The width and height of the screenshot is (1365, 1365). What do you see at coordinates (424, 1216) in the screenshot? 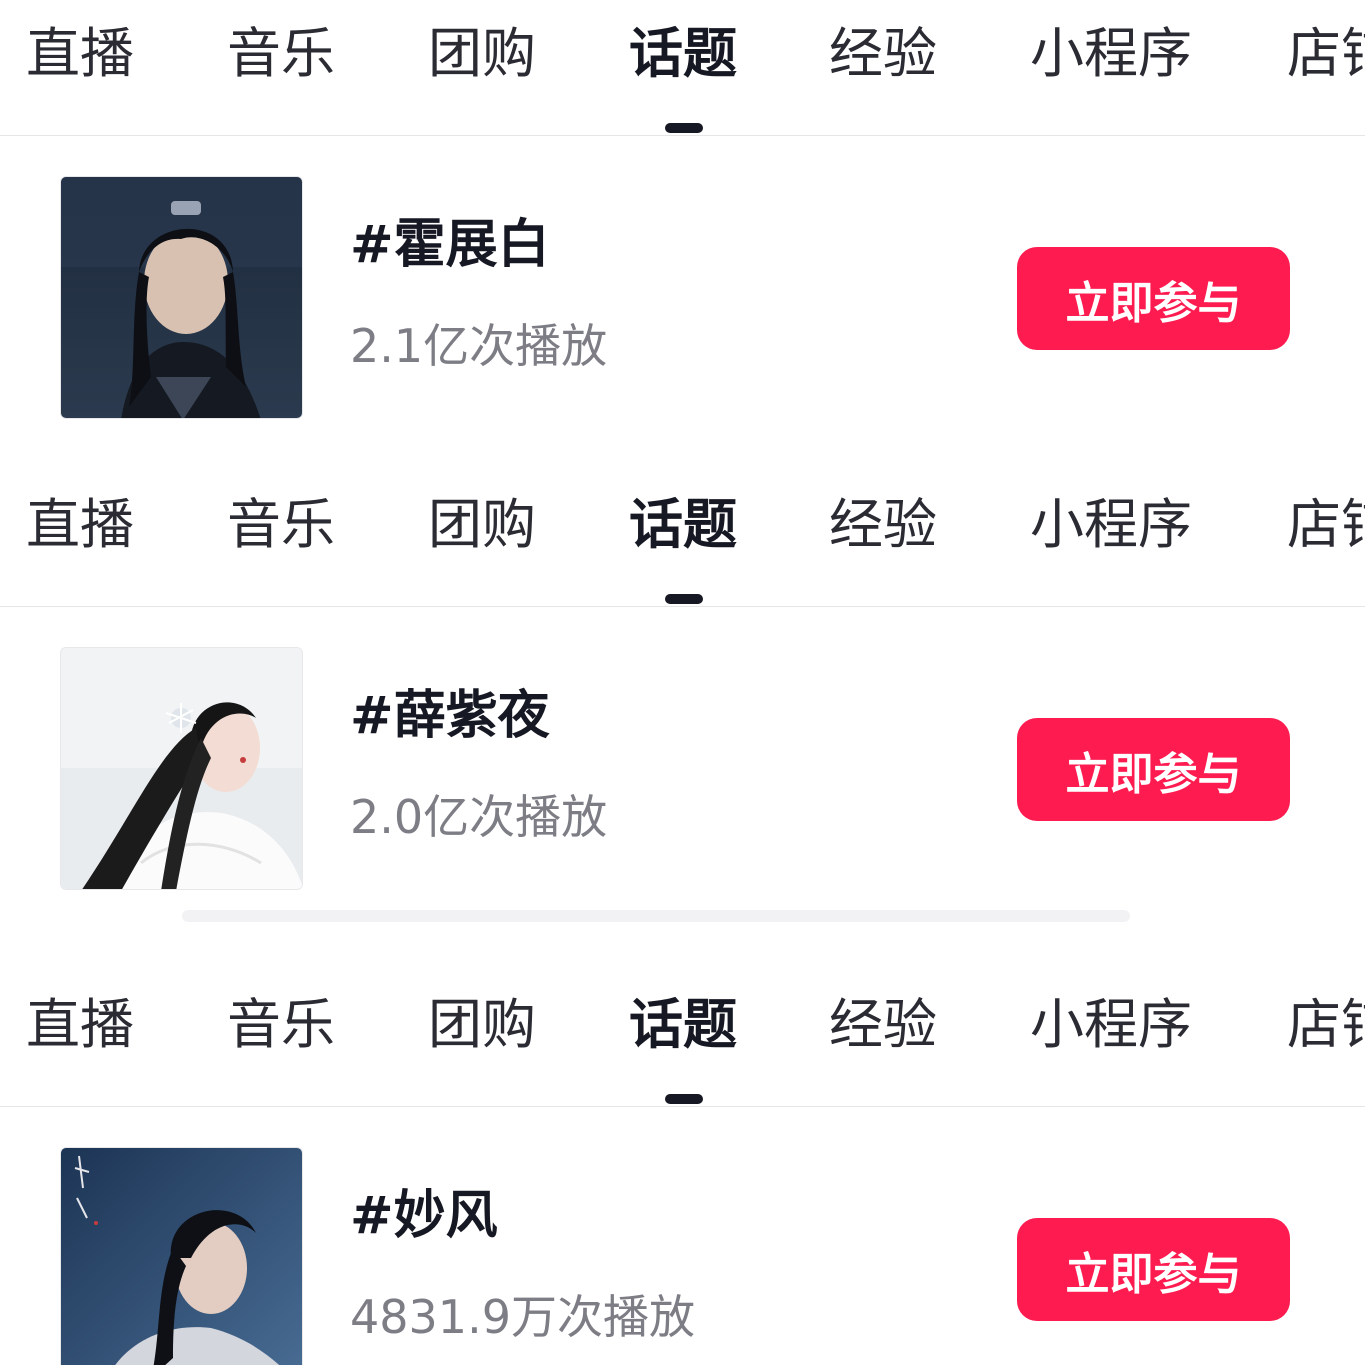
I see `topic-title: #妙风` at bounding box center [424, 1216].